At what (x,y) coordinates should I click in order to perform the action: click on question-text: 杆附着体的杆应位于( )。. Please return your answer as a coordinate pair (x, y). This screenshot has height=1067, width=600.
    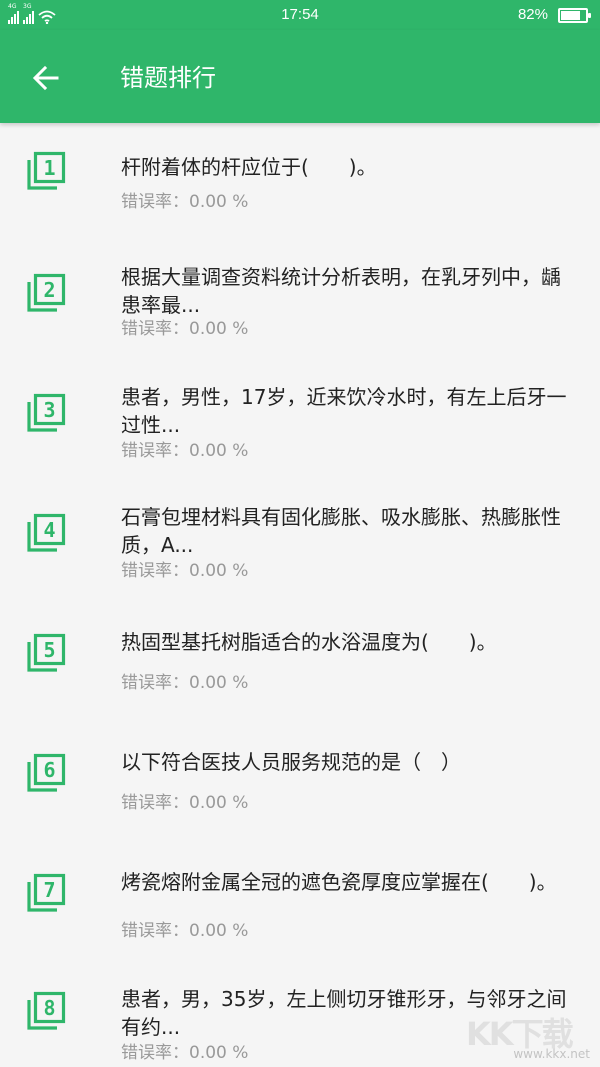
    Looking at the image, I should click on (249, 167).